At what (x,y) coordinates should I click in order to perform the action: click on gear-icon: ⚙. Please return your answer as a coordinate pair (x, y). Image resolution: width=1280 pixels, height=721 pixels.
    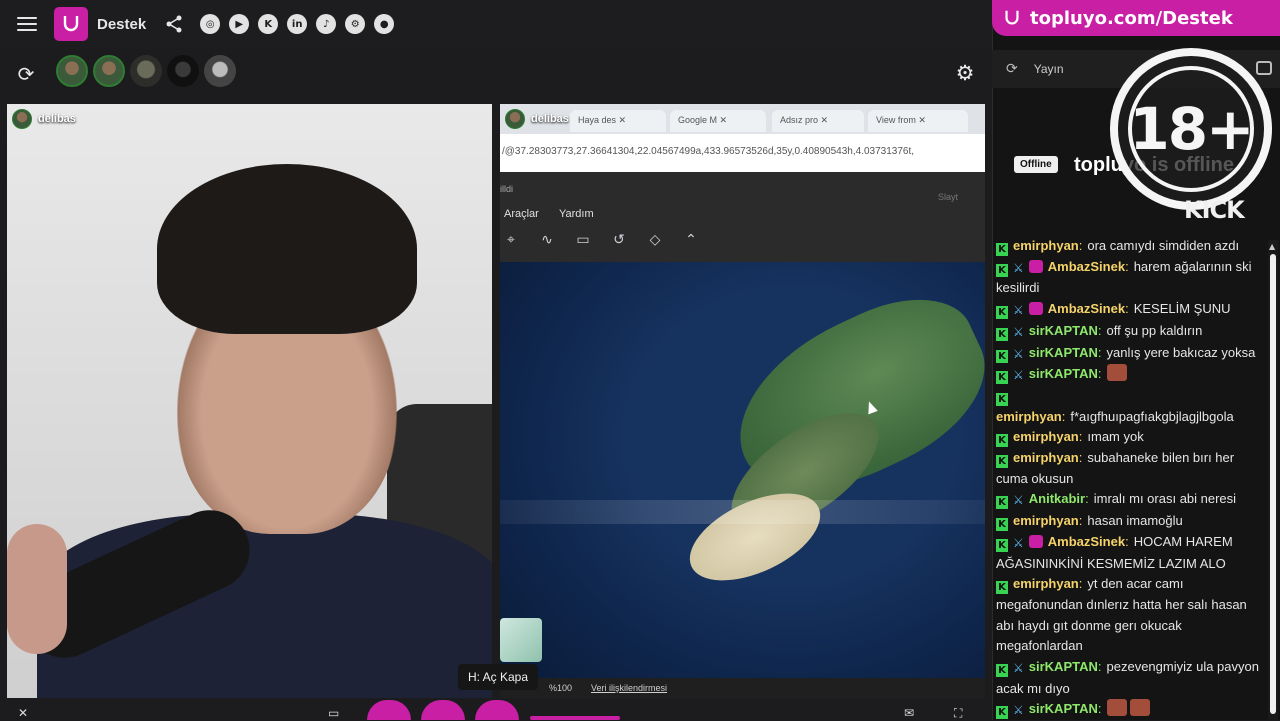
    Looking at the image, I should click on (965, 73).